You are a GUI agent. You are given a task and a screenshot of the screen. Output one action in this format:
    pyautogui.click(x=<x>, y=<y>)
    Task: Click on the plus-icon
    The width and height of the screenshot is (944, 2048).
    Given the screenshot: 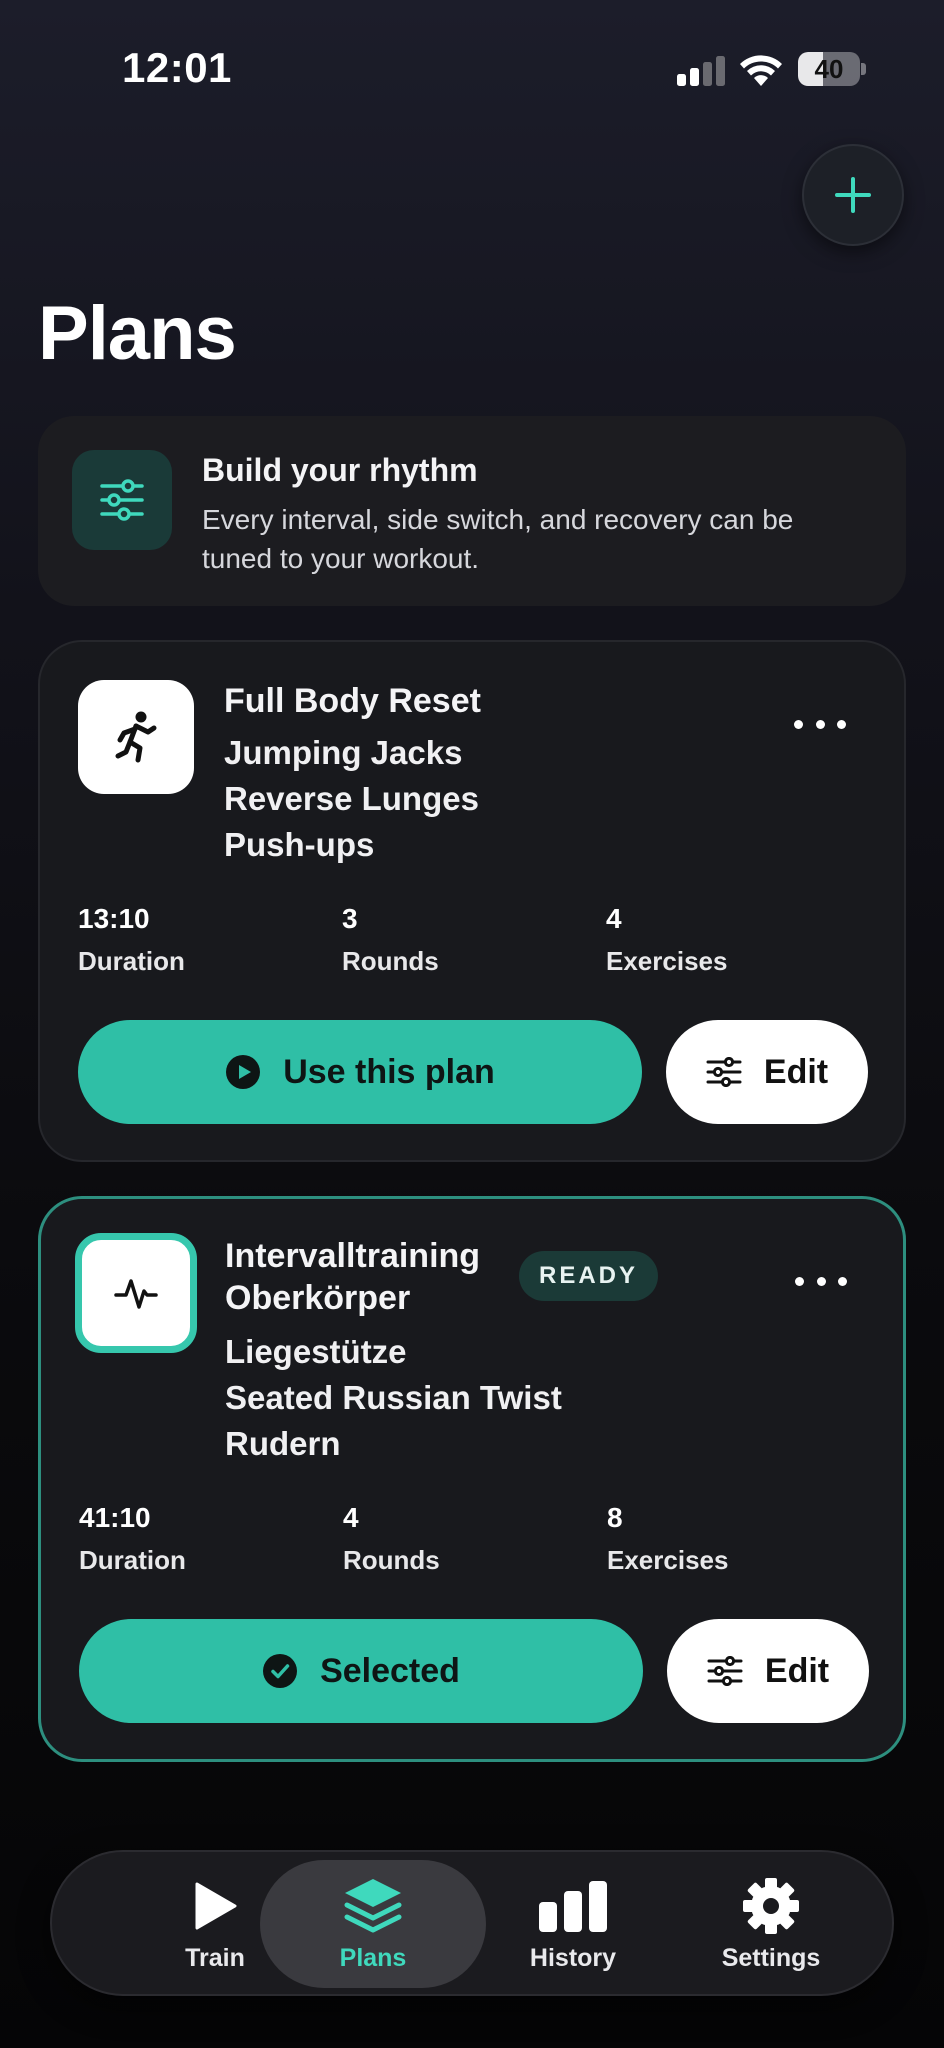 What is the action you would take?
    pyautogui.click(x=853, y=195)
    